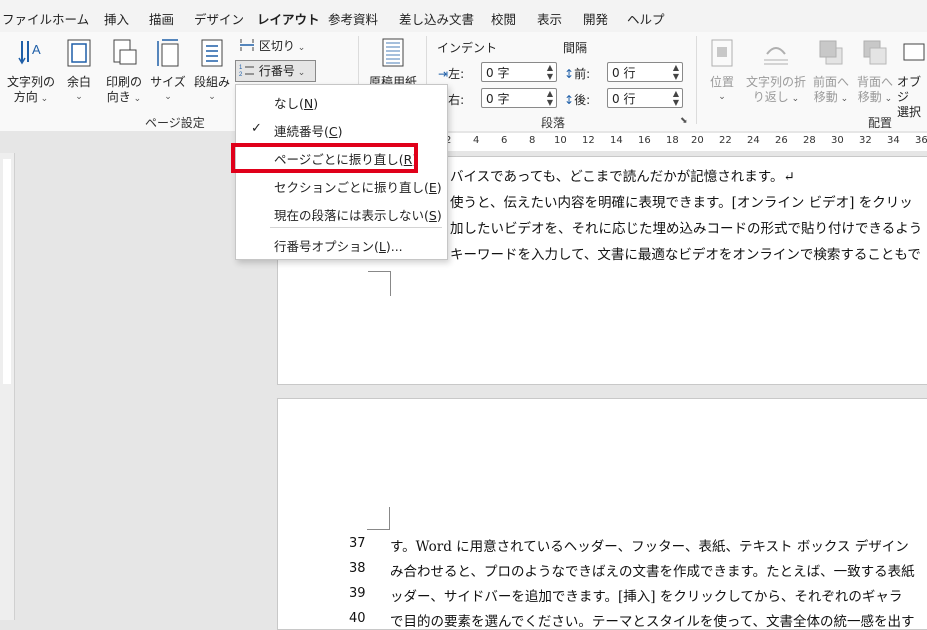  What do you see at coordinates (125, 52) in the screenshot?
I see `orientation-icon` at bounding box center [125, 52].